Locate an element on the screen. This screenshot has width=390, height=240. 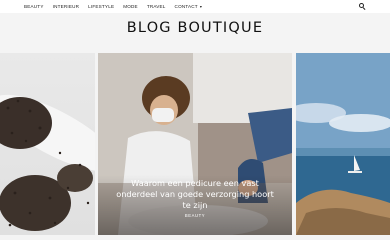
nav-item-interieur: INTERIEUR is located at coordinates (66, 6).